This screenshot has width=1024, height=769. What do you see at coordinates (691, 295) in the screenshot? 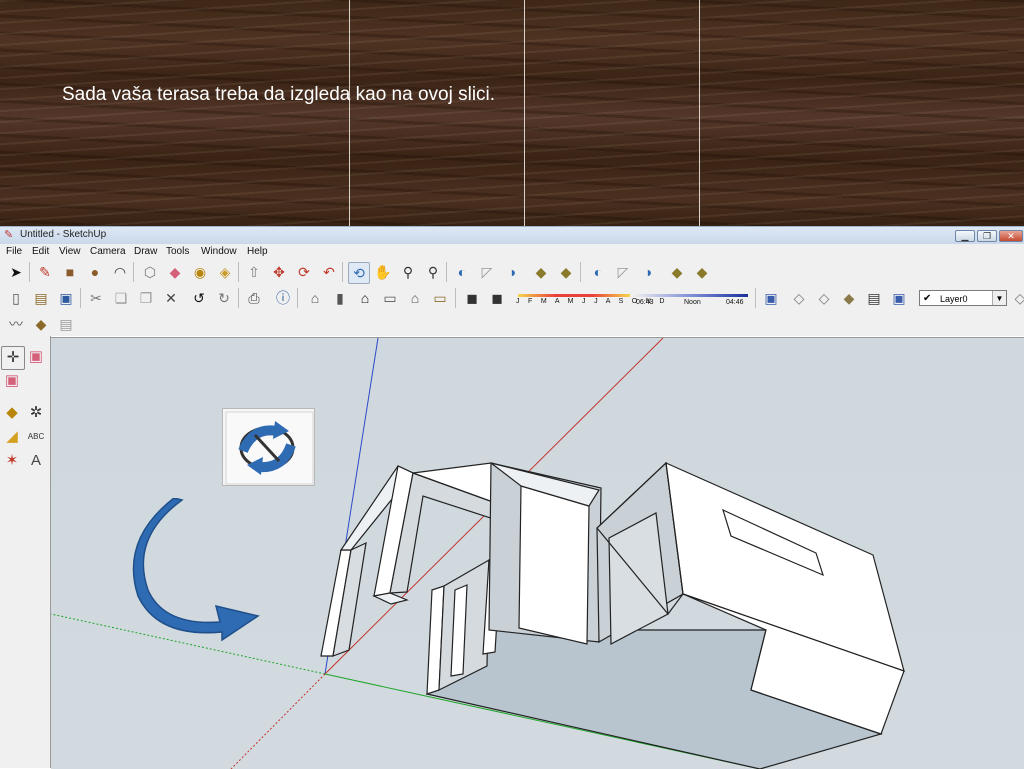
I see `time-slider-bar` at bounding box center [691, 295].